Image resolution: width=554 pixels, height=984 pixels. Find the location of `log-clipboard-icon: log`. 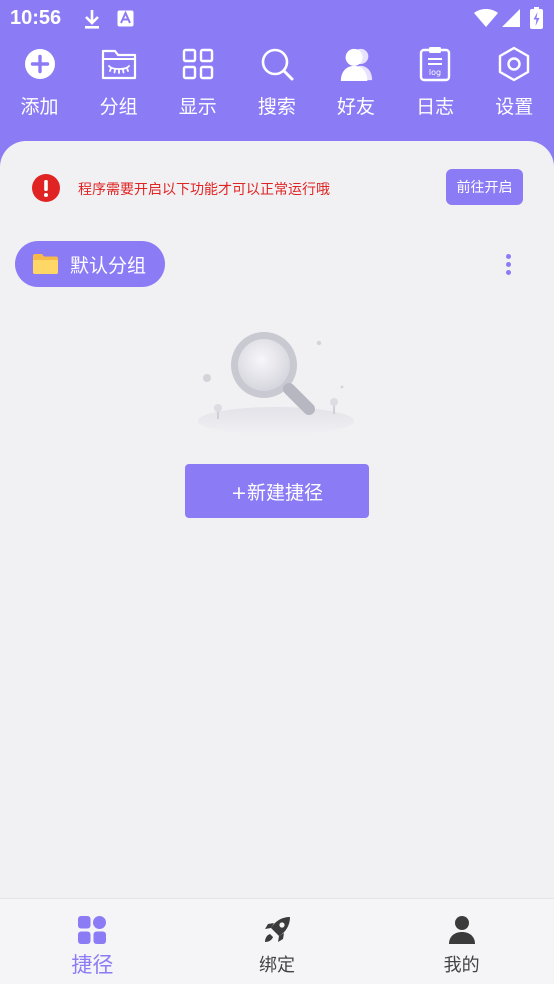

log-clipboard-icon: log is located at coordinates (435, 64).